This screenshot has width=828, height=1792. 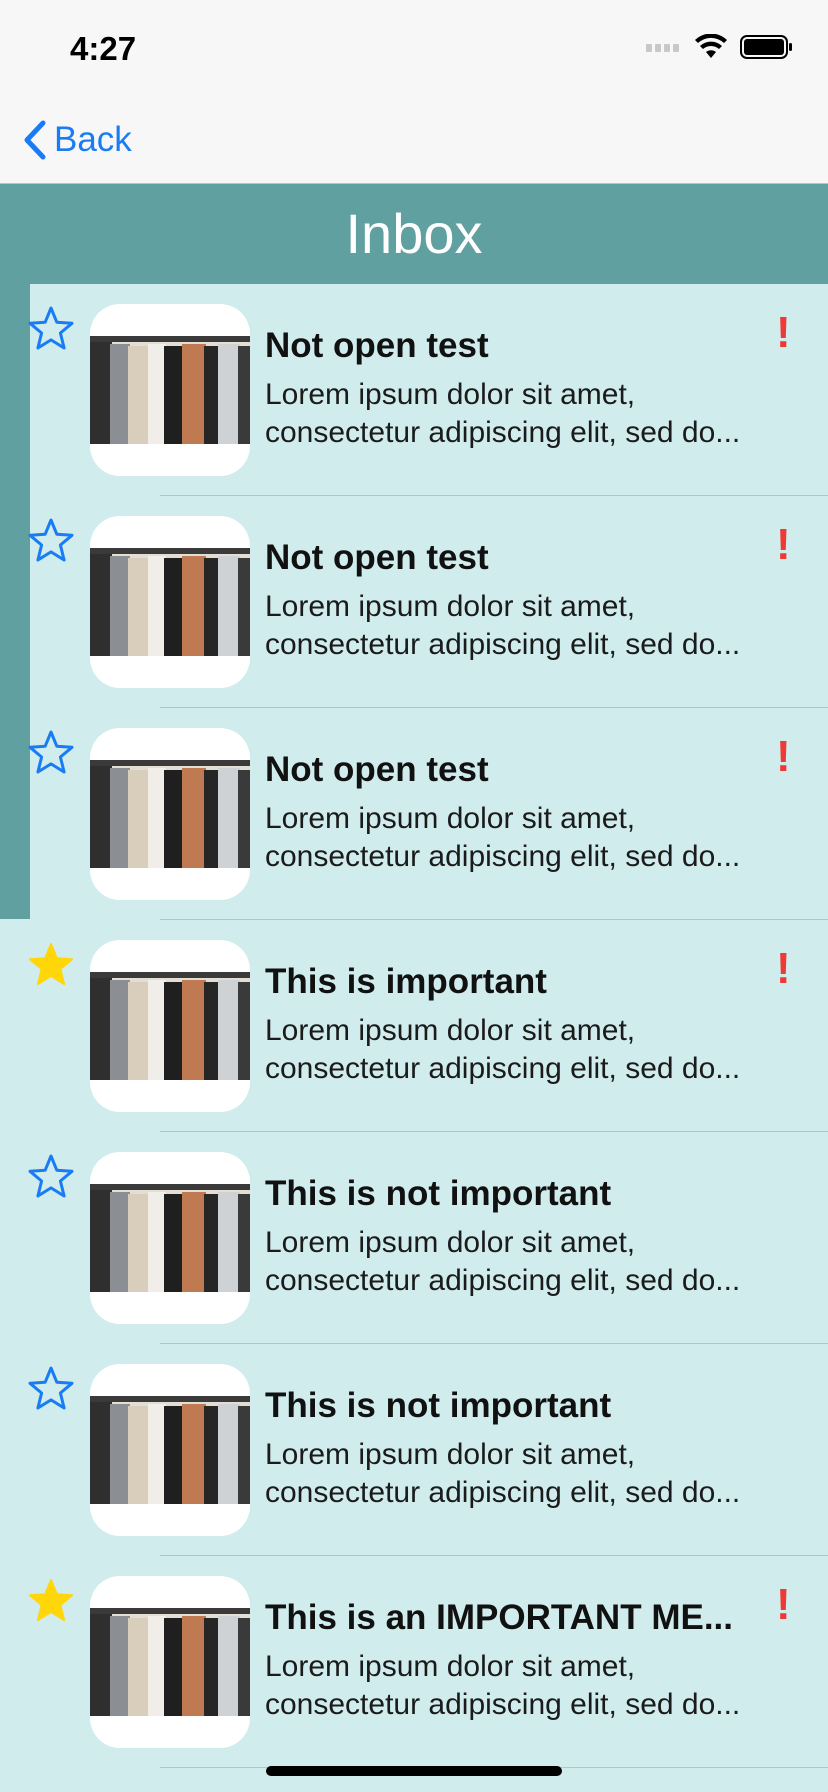 What do you see at coordinates (406, 981) in the screenshot?
I see `message-title: This is important` at bounding box center [406, 981].